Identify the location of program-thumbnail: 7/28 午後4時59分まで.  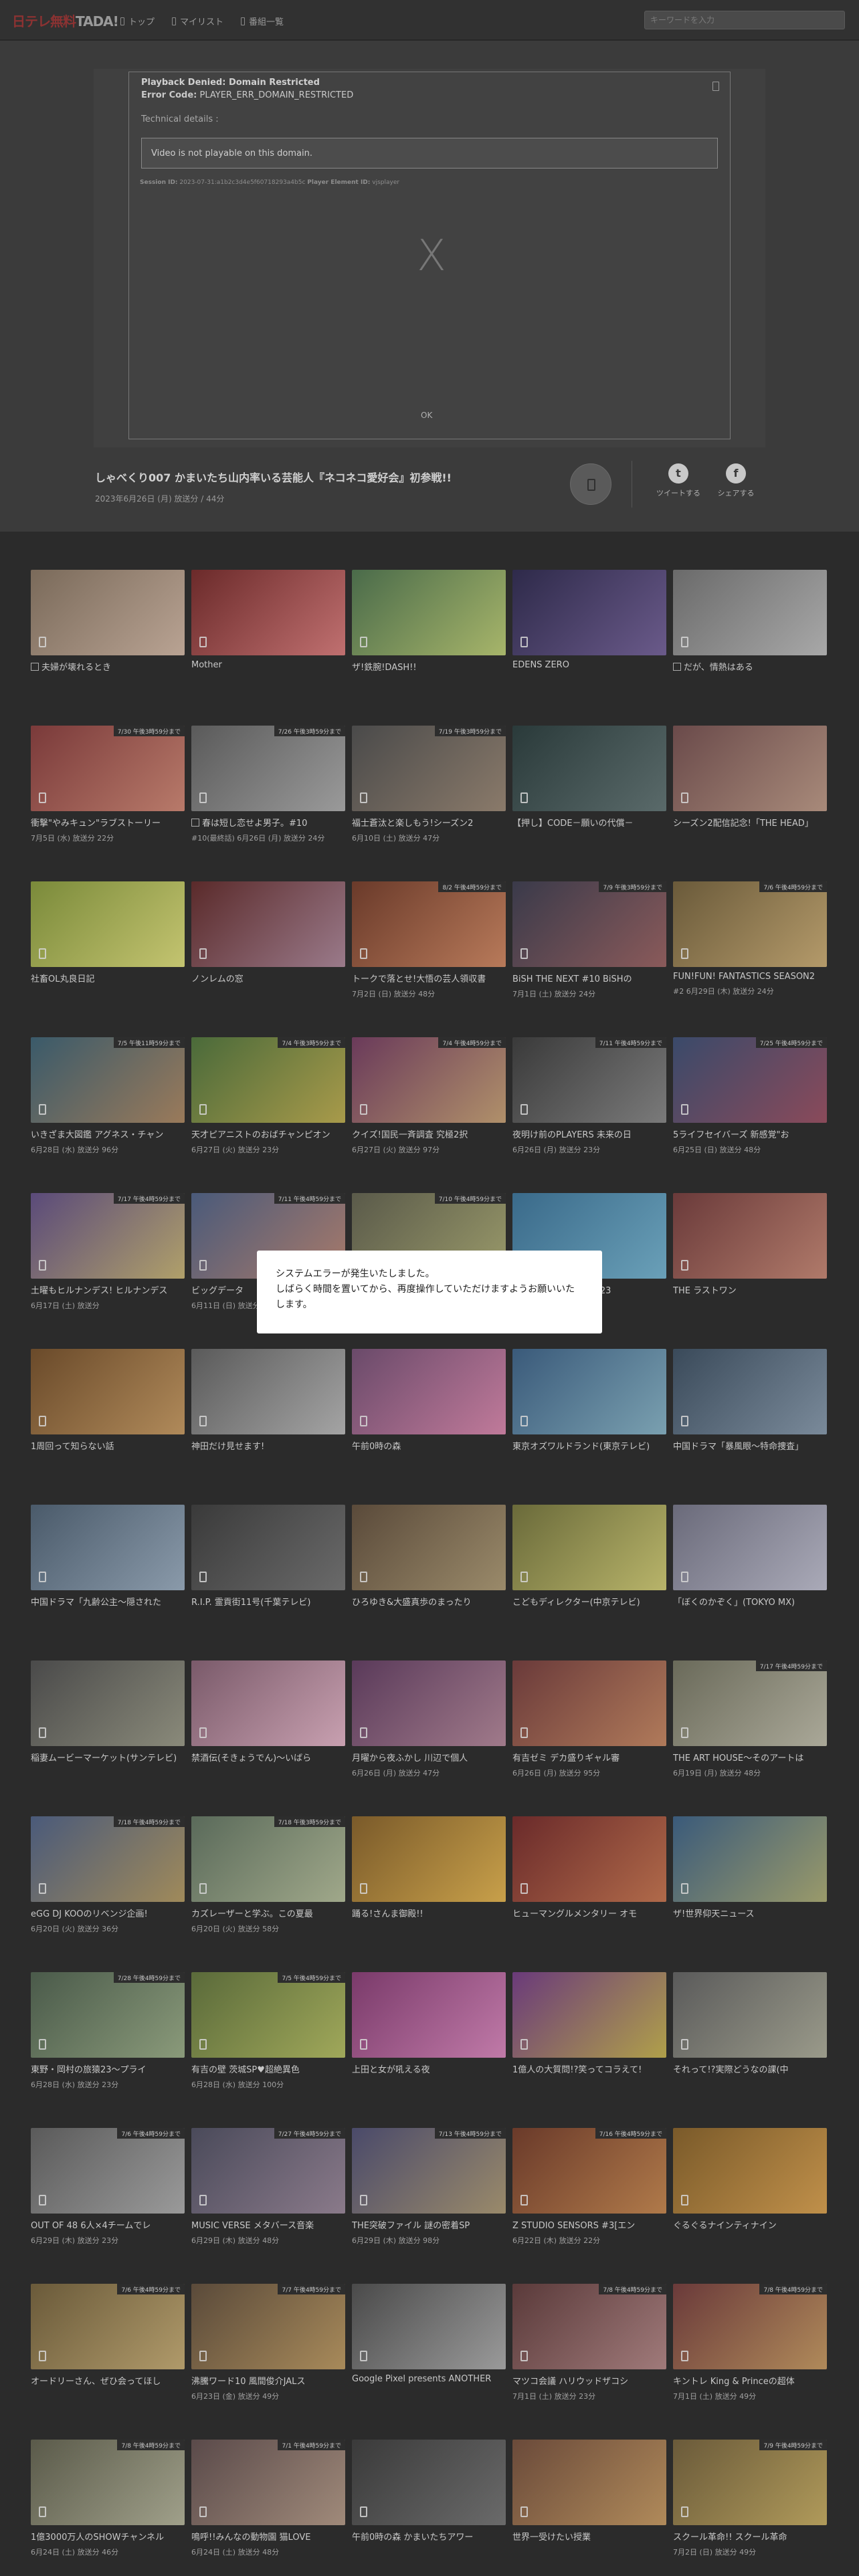
(108, 2015).